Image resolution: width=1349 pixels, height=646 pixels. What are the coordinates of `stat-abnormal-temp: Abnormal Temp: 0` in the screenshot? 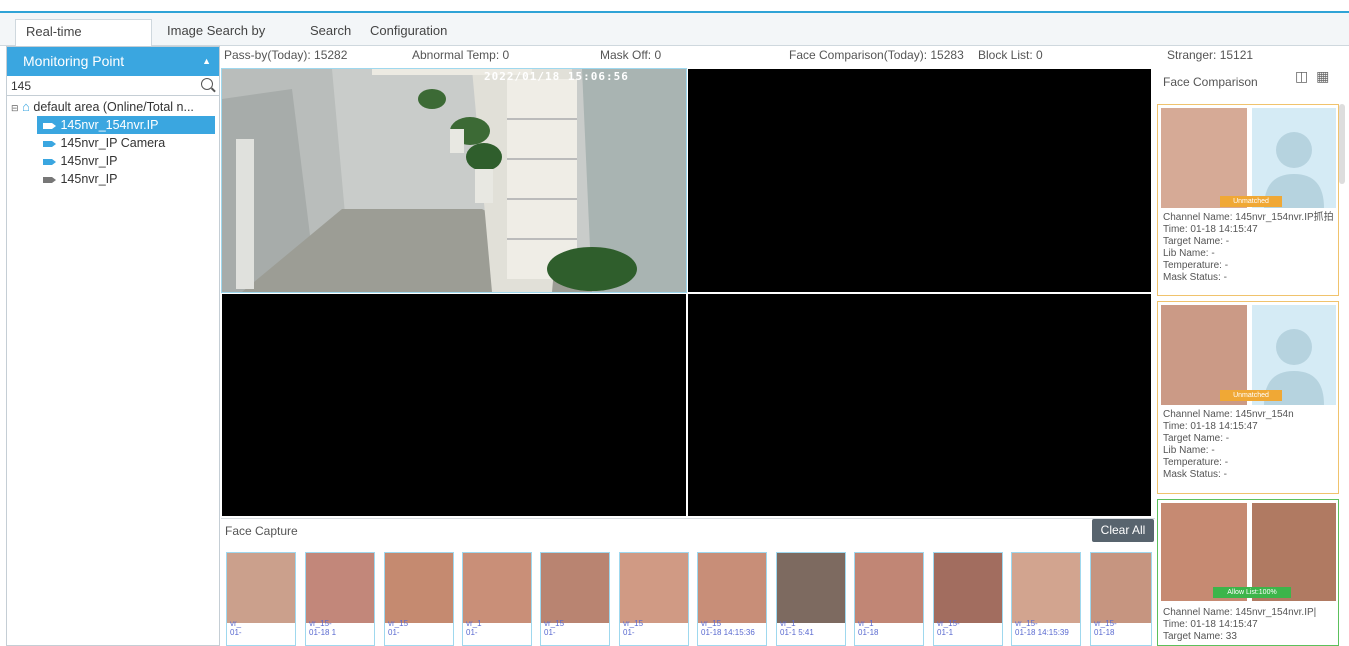 It's located at (461, 55).